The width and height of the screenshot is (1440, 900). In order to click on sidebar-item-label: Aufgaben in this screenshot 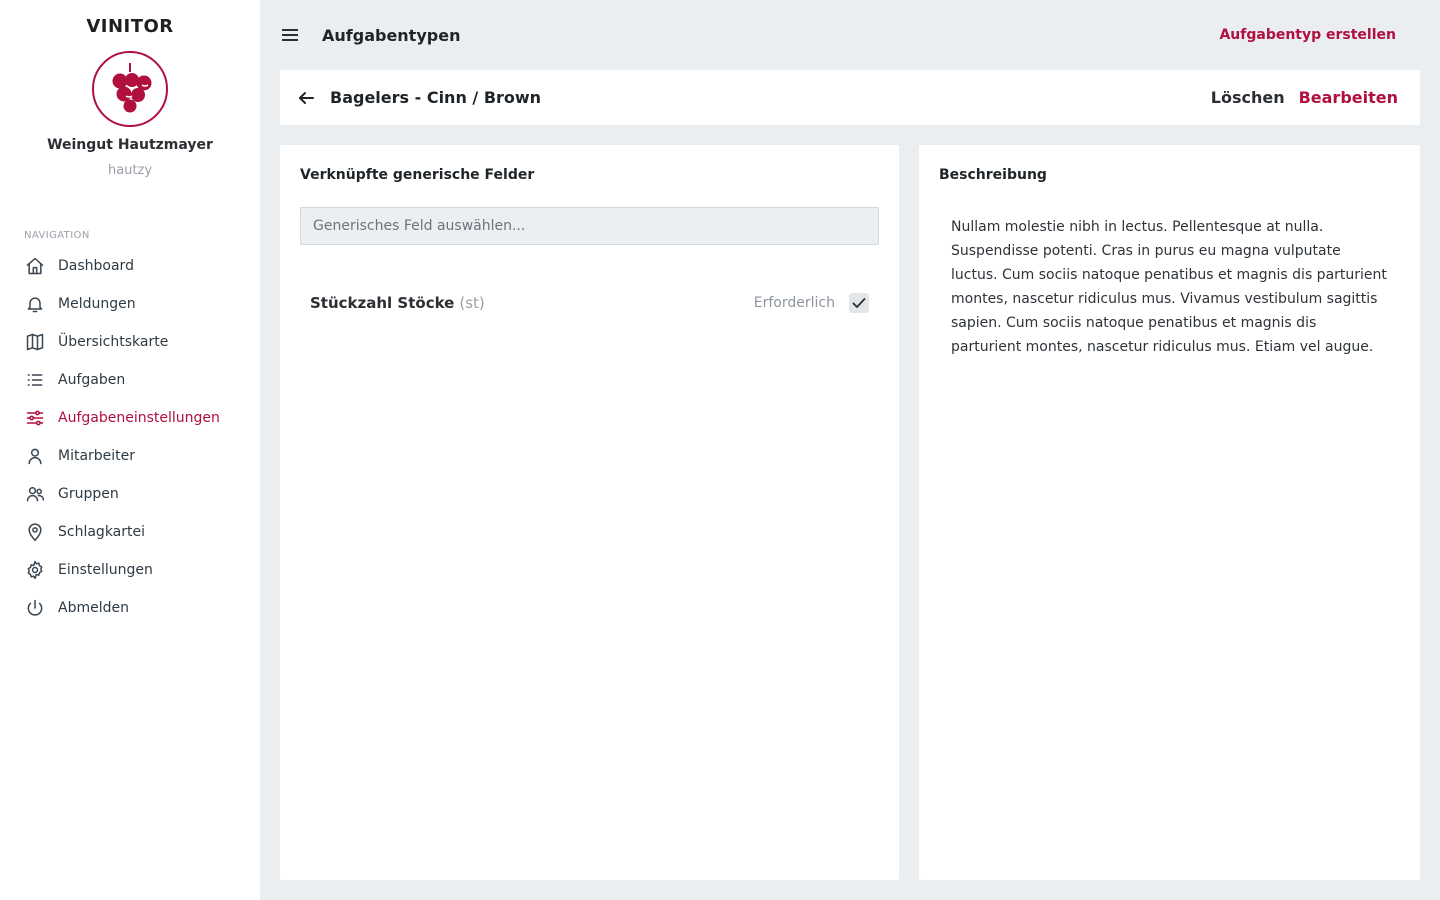, I will do `click(92, 380)`.